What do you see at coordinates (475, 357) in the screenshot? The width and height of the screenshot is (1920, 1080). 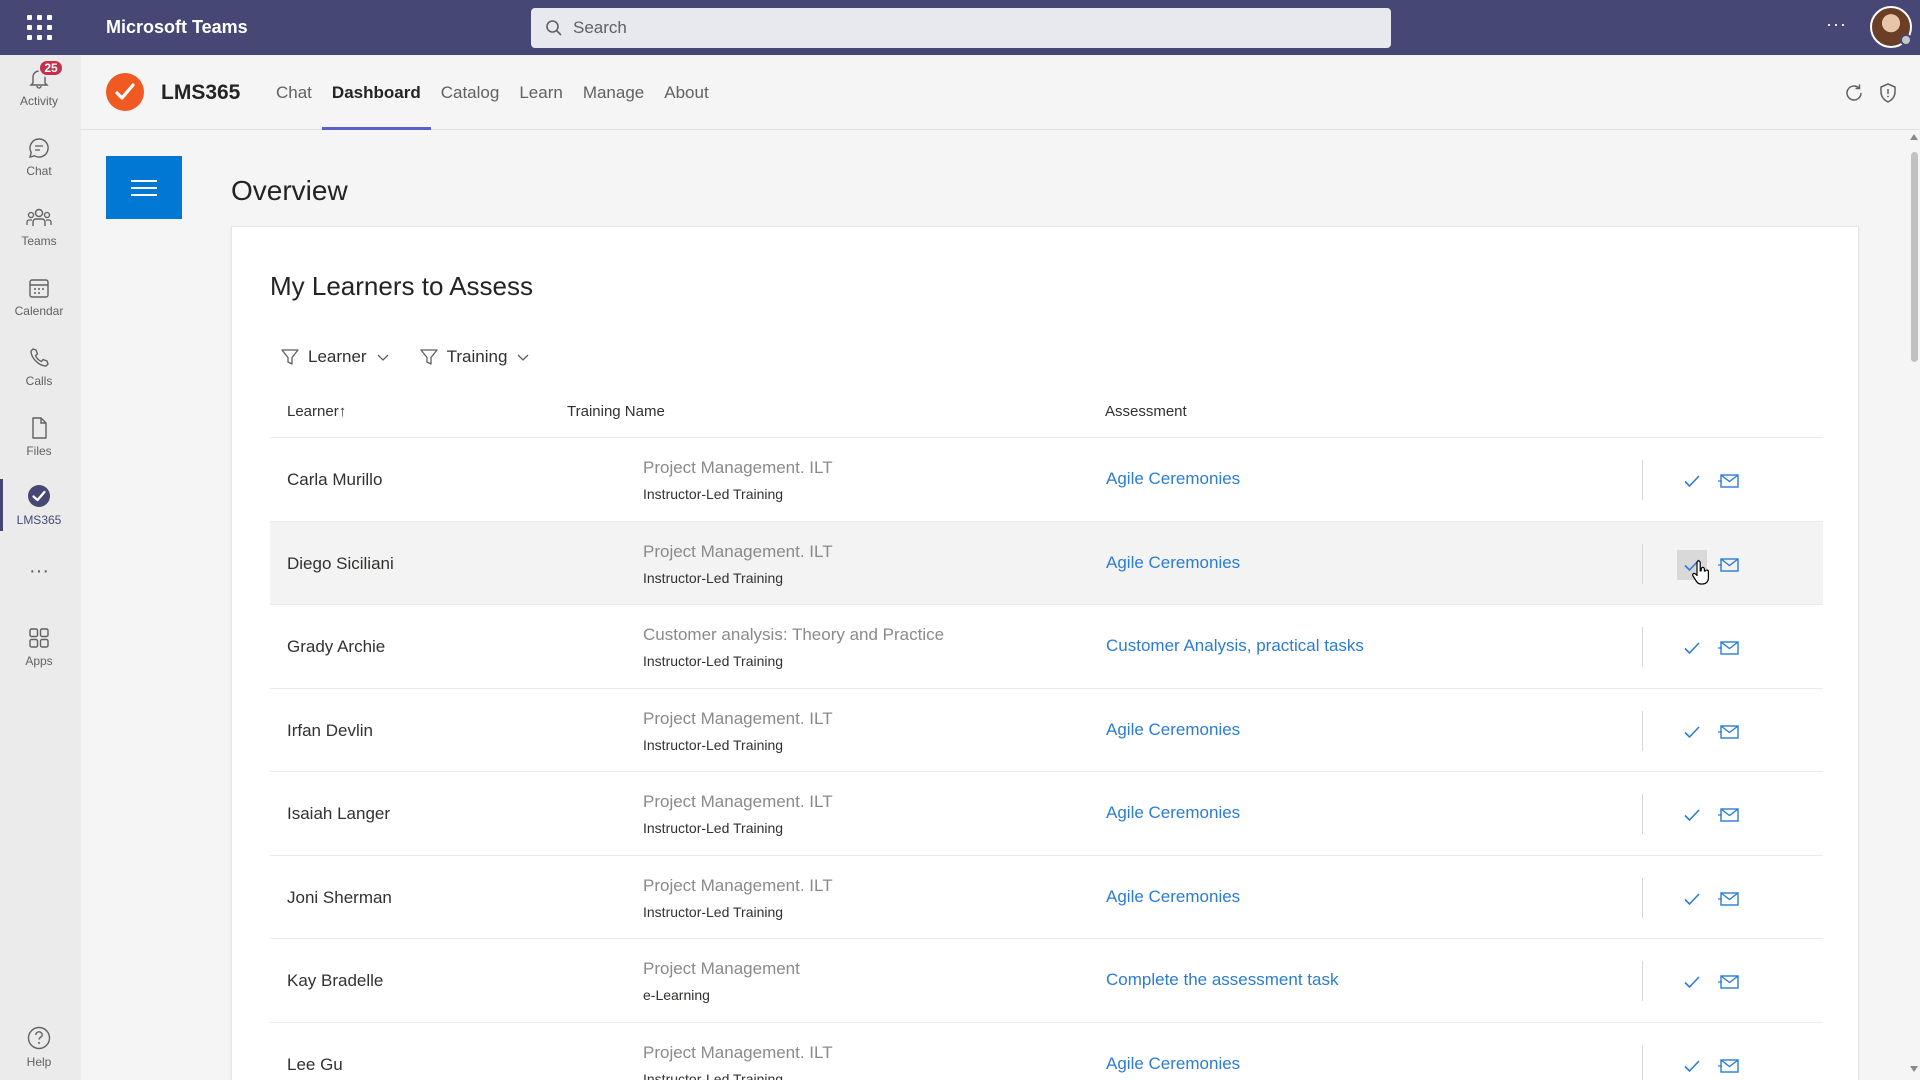 I see `filter-training: Training` at bounding box center [475, 357].